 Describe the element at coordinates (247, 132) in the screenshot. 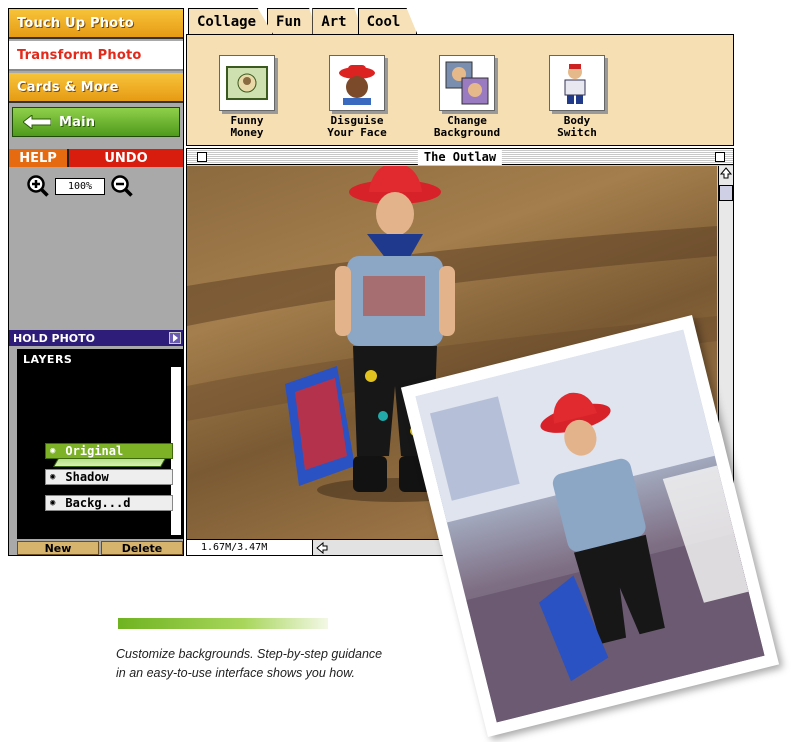

I see `tool-label: Money` at that location.